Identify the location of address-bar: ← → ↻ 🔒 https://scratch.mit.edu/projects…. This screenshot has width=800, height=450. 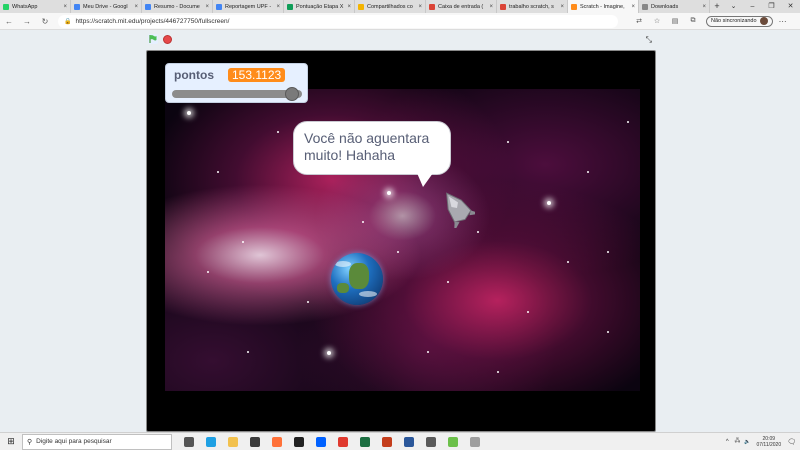
(400, 21).